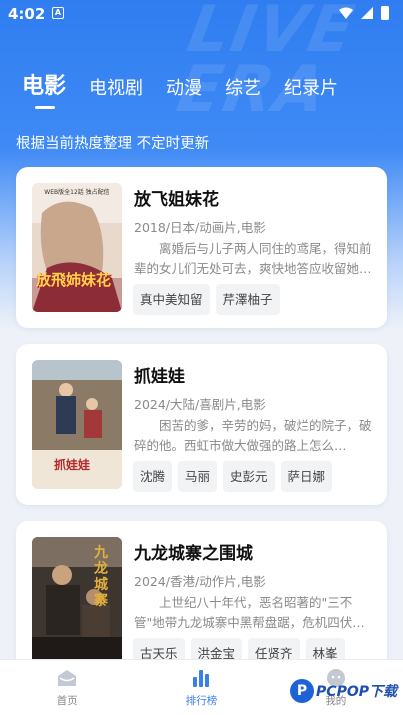 The image size is (403, 715). I want to click on category-tabs: 电影 电视剧 动漫 综艺 纪录片, so click(191, 88).